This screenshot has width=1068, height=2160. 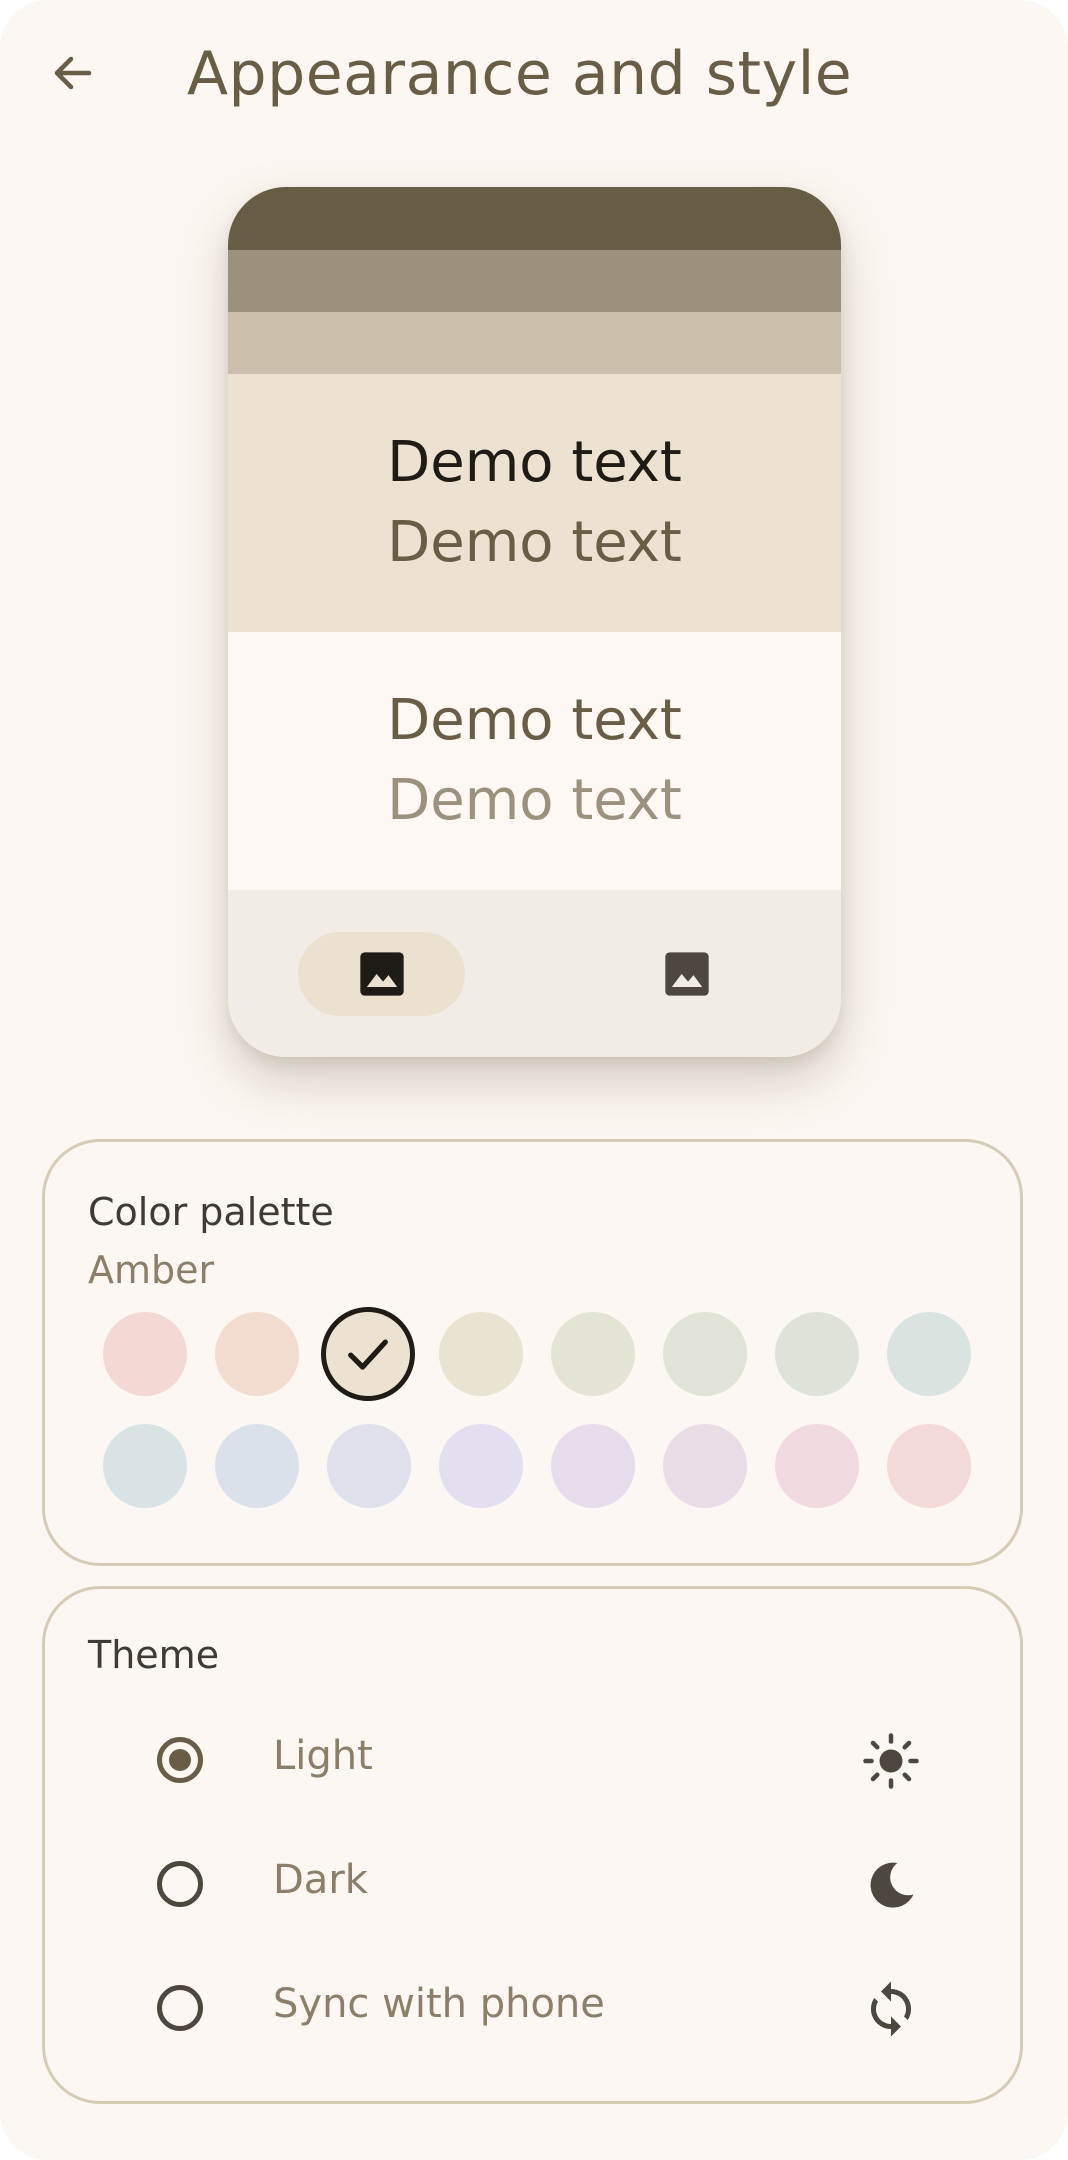 I want to click on theme-option-label: Light, so click(x=323, y=1756).